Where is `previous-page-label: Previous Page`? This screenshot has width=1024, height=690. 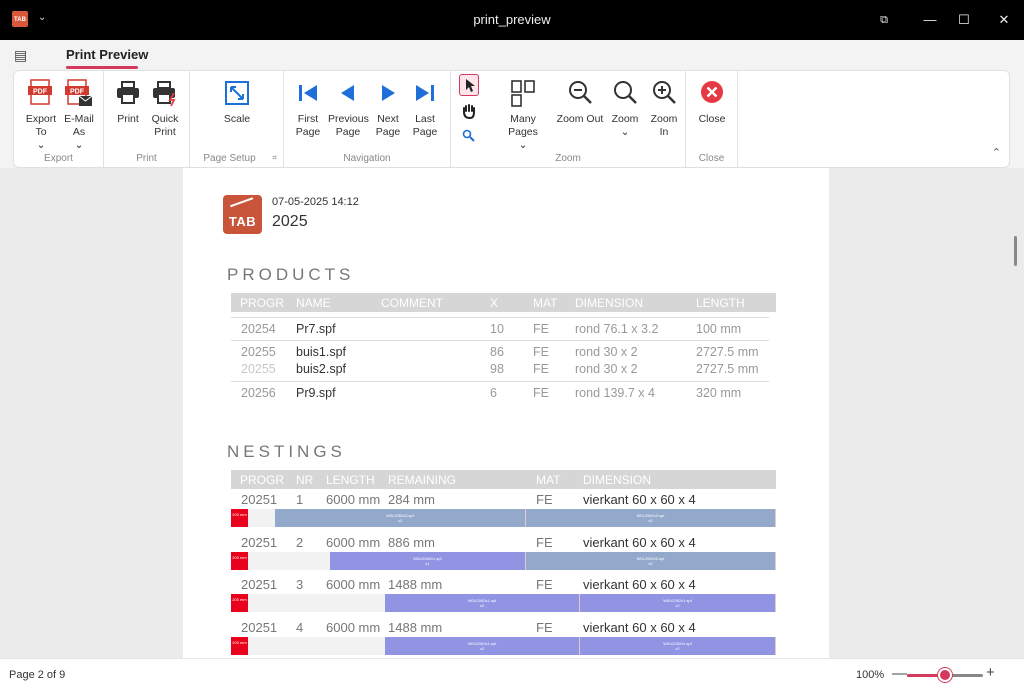
previous-page-label: Previous Page is located at coordinates (348, 125).